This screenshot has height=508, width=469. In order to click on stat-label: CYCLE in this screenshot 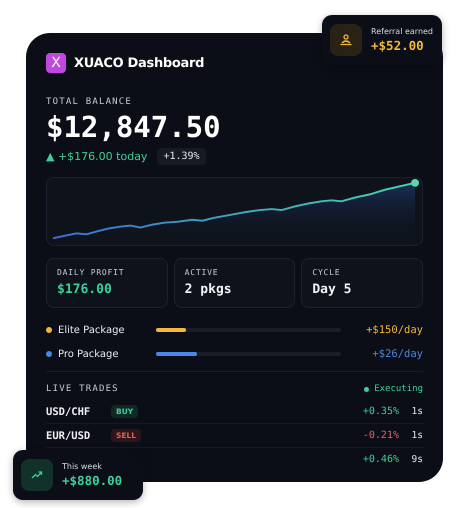, I will do `click(327, 272)`.